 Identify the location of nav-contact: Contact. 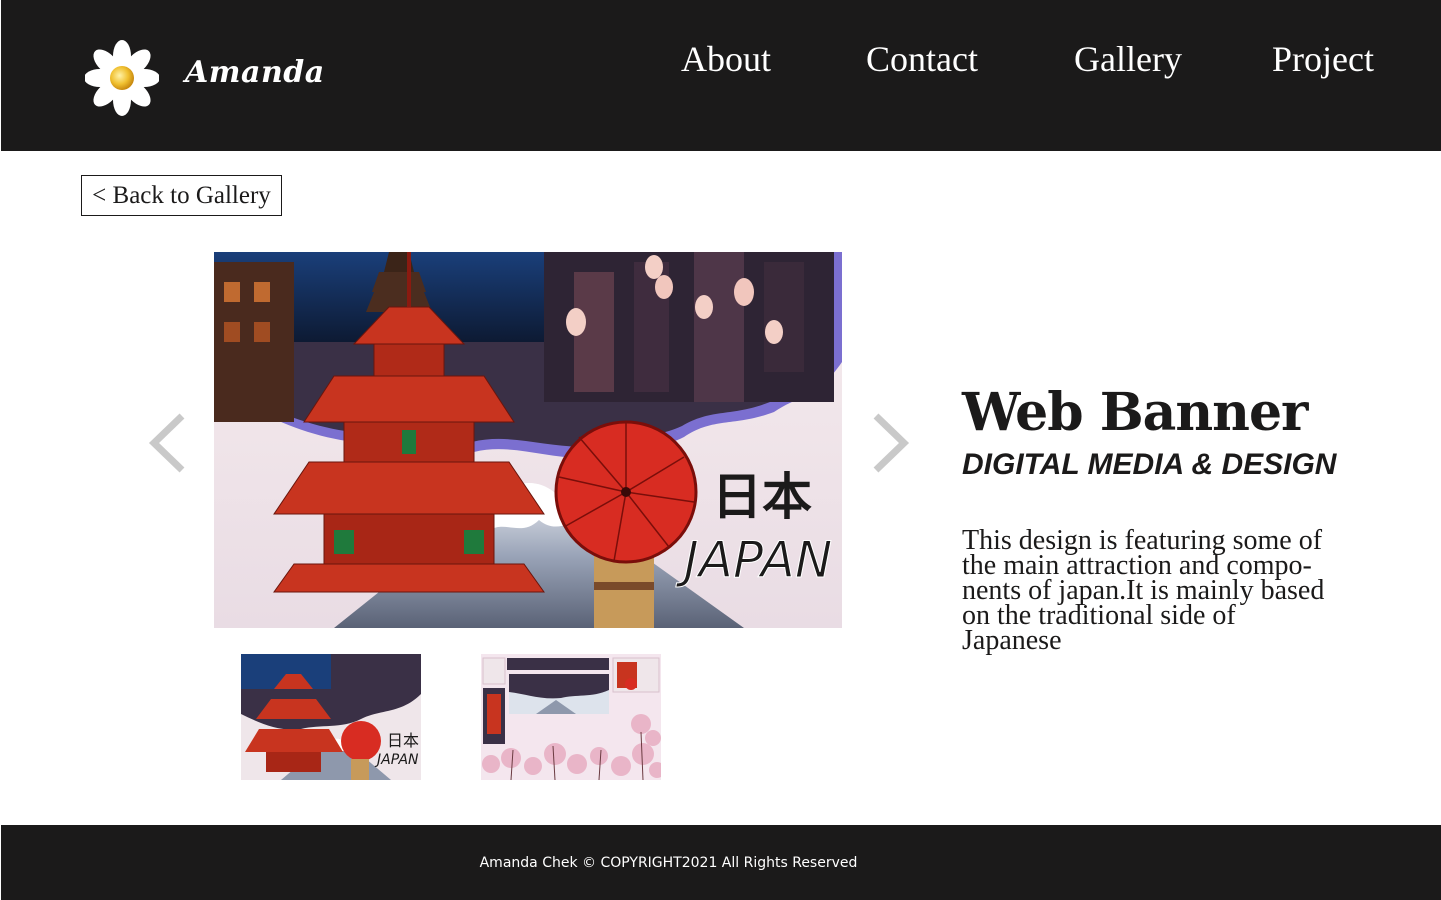
(922, 59).